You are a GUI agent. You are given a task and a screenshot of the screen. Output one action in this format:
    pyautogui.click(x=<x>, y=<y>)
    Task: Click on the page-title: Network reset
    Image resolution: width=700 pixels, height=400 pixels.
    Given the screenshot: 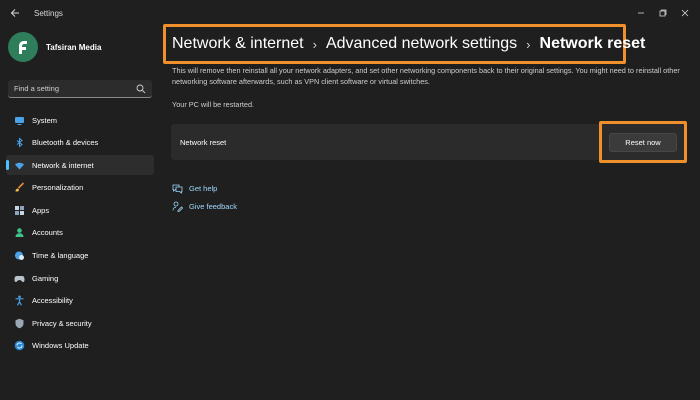 What is the action you would take?
    pyautogui.click(x=592, y=43)
    